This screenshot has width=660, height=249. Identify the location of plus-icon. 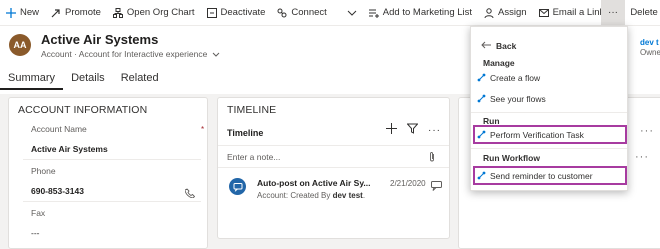
(11, 12).